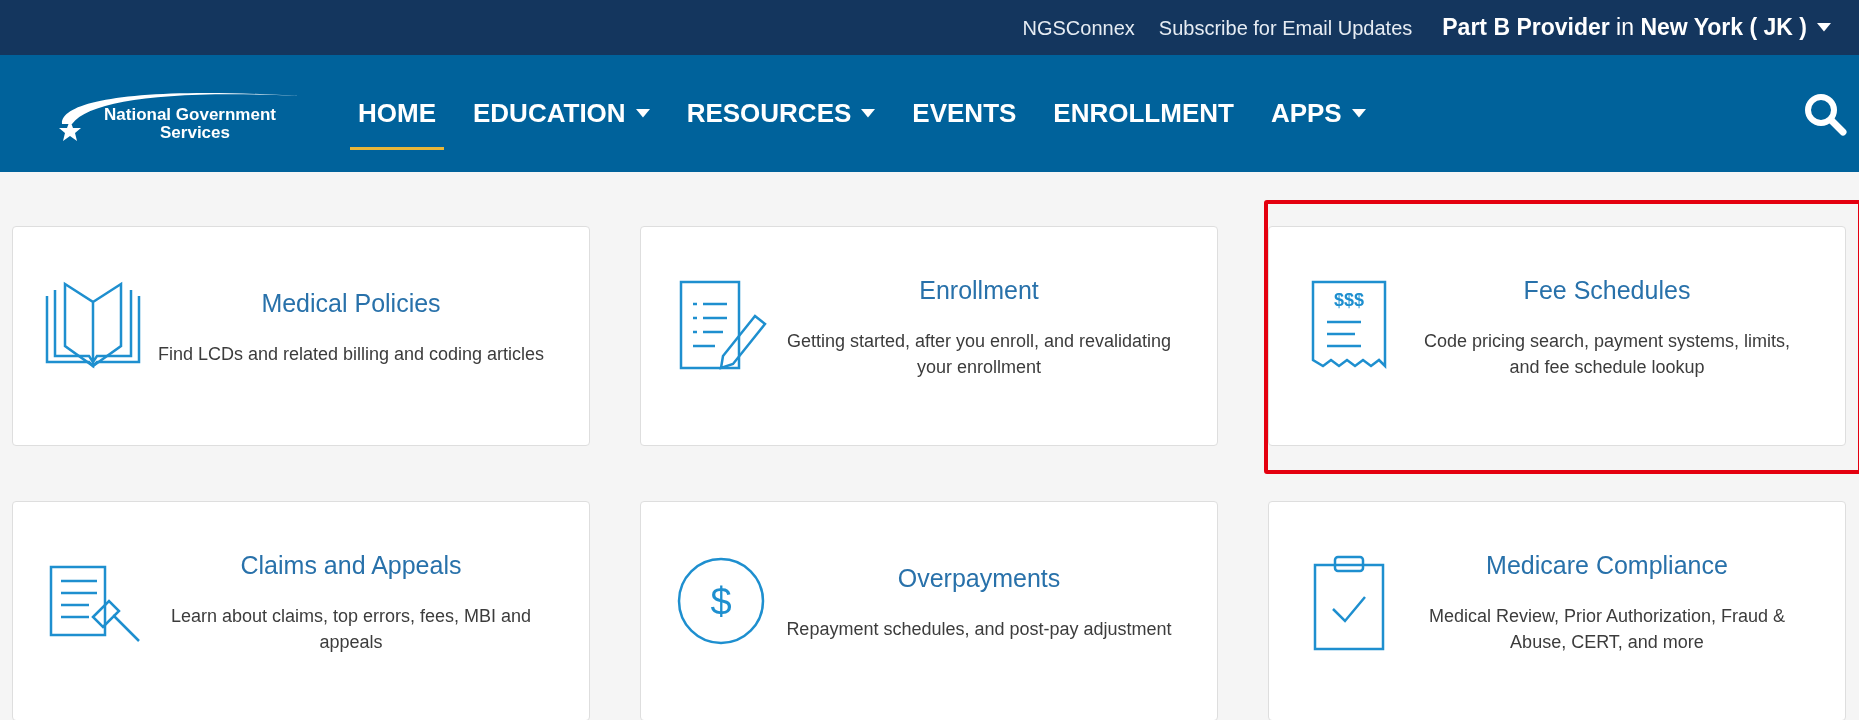  I want to click on top-link: NGSConnex, so click(1078, 27).